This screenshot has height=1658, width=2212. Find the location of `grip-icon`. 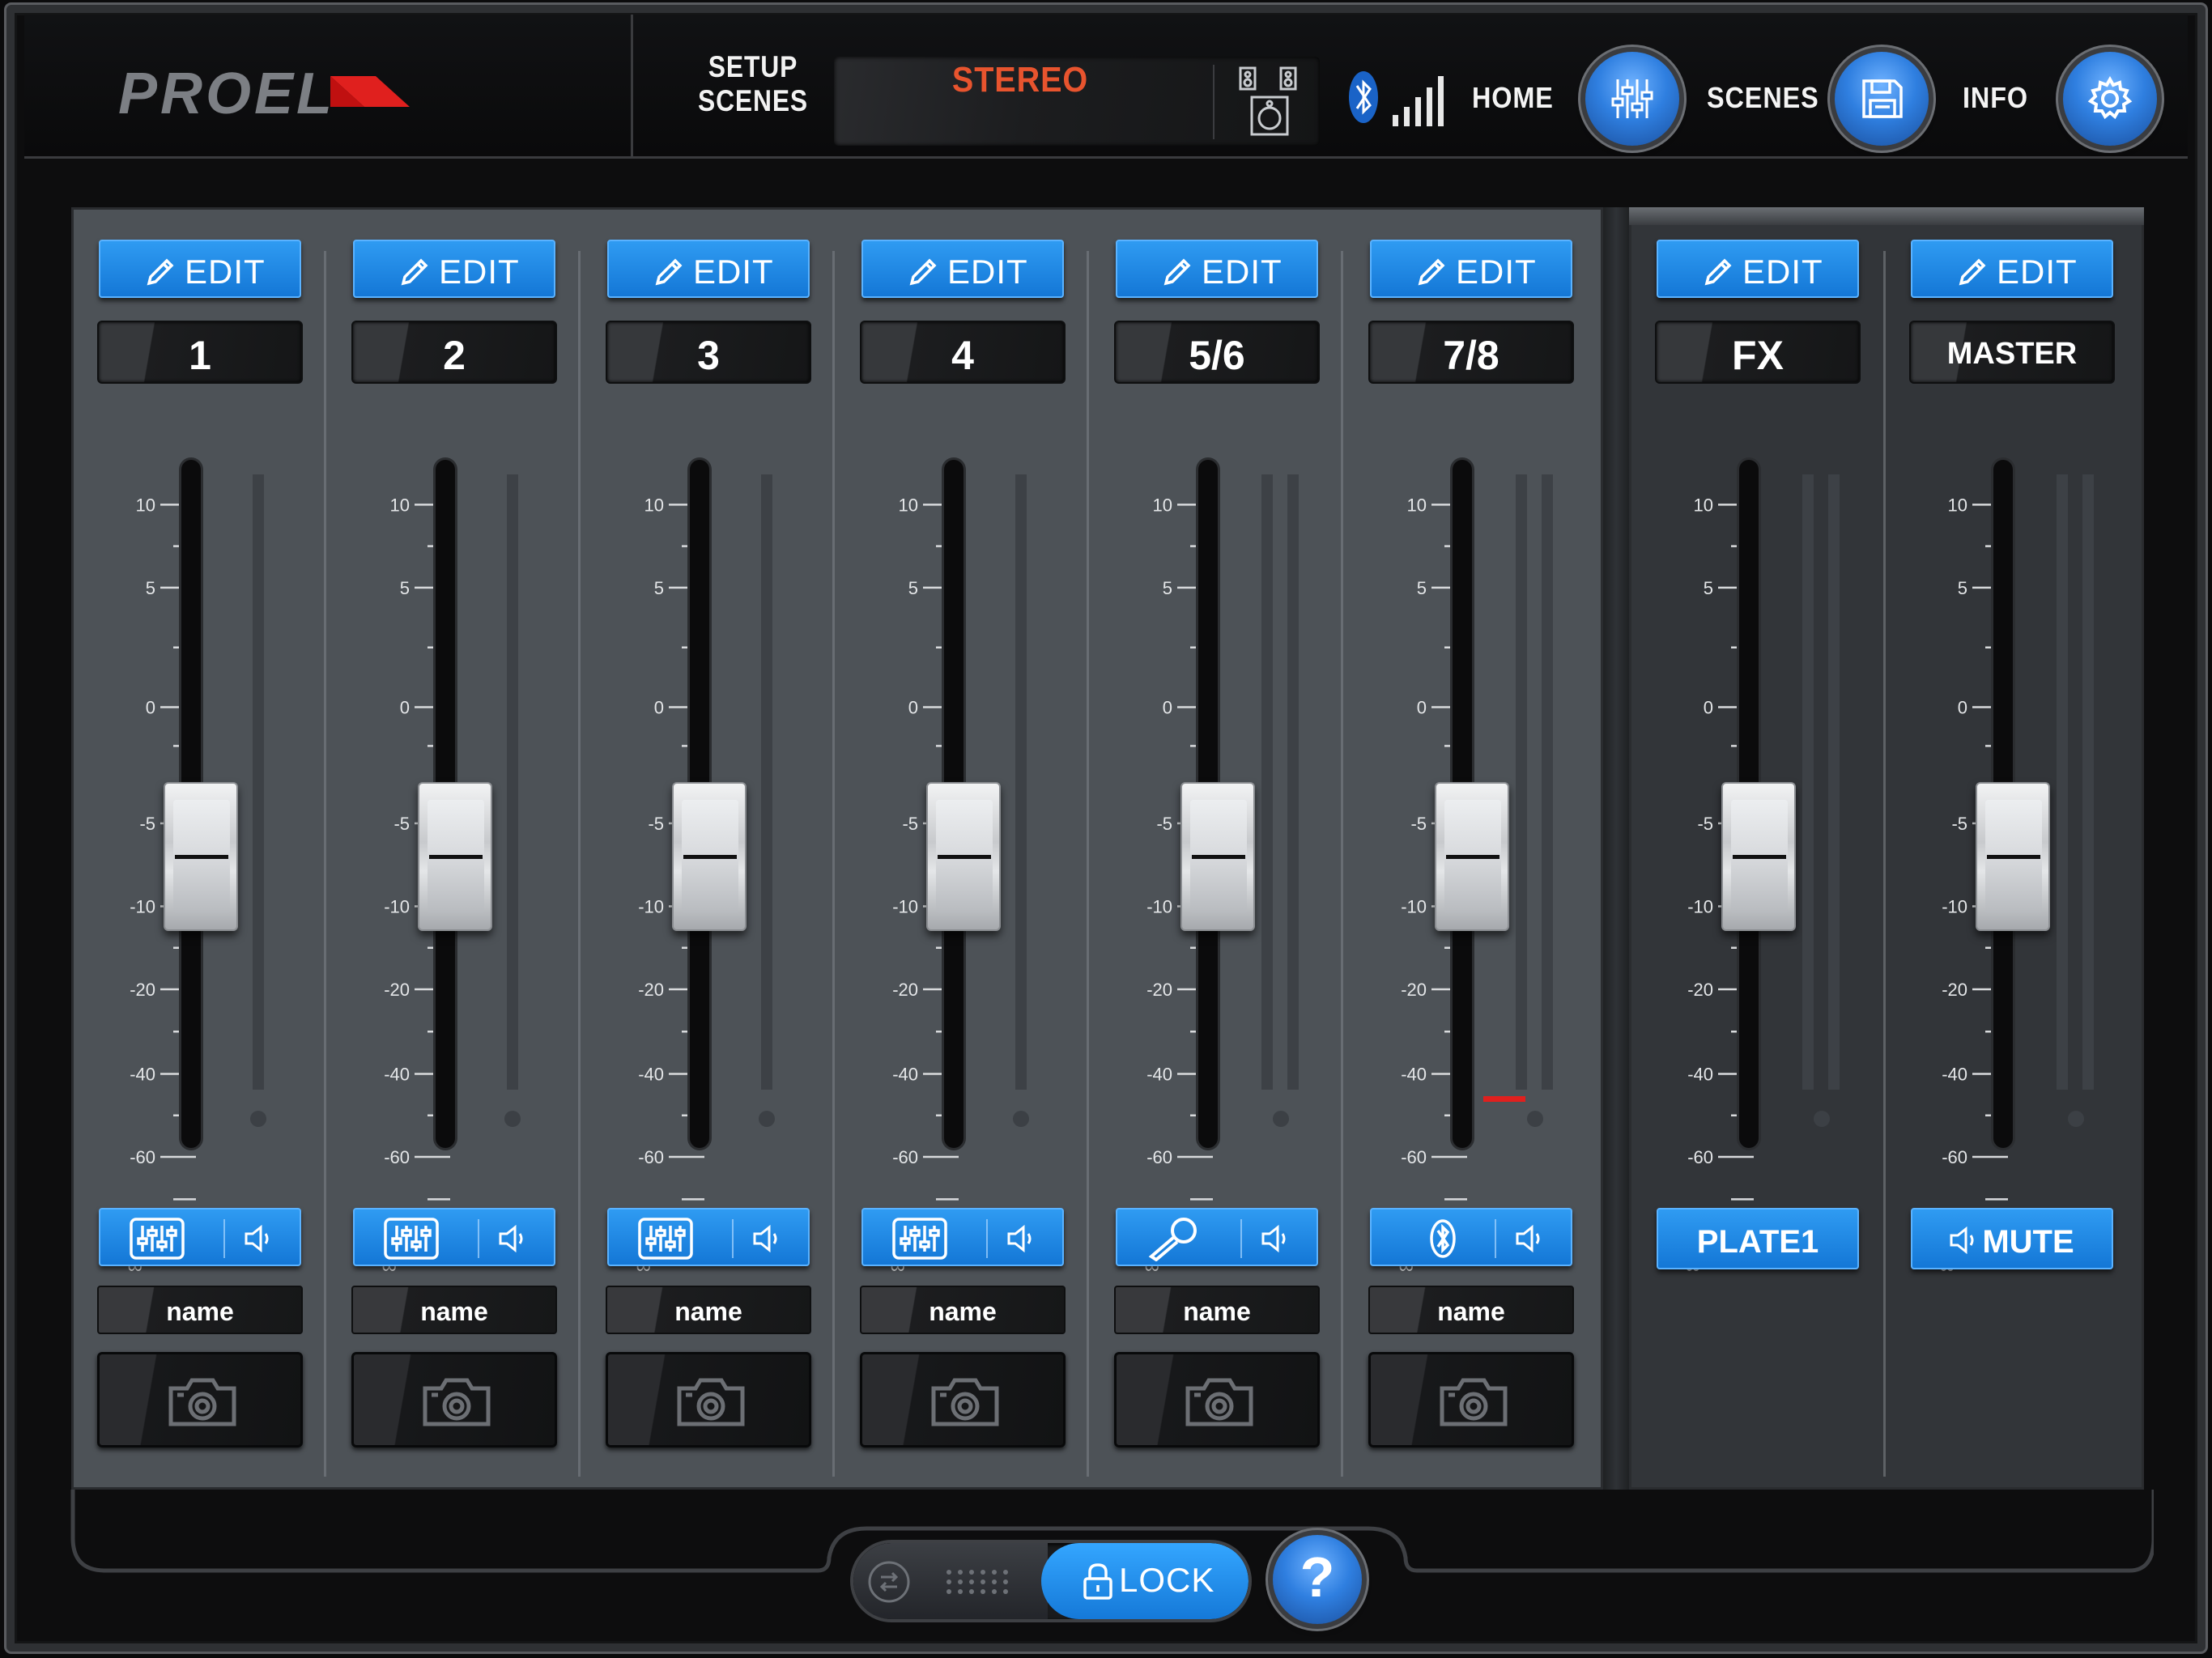

grip-icon is located at coordinates (977, 1582).